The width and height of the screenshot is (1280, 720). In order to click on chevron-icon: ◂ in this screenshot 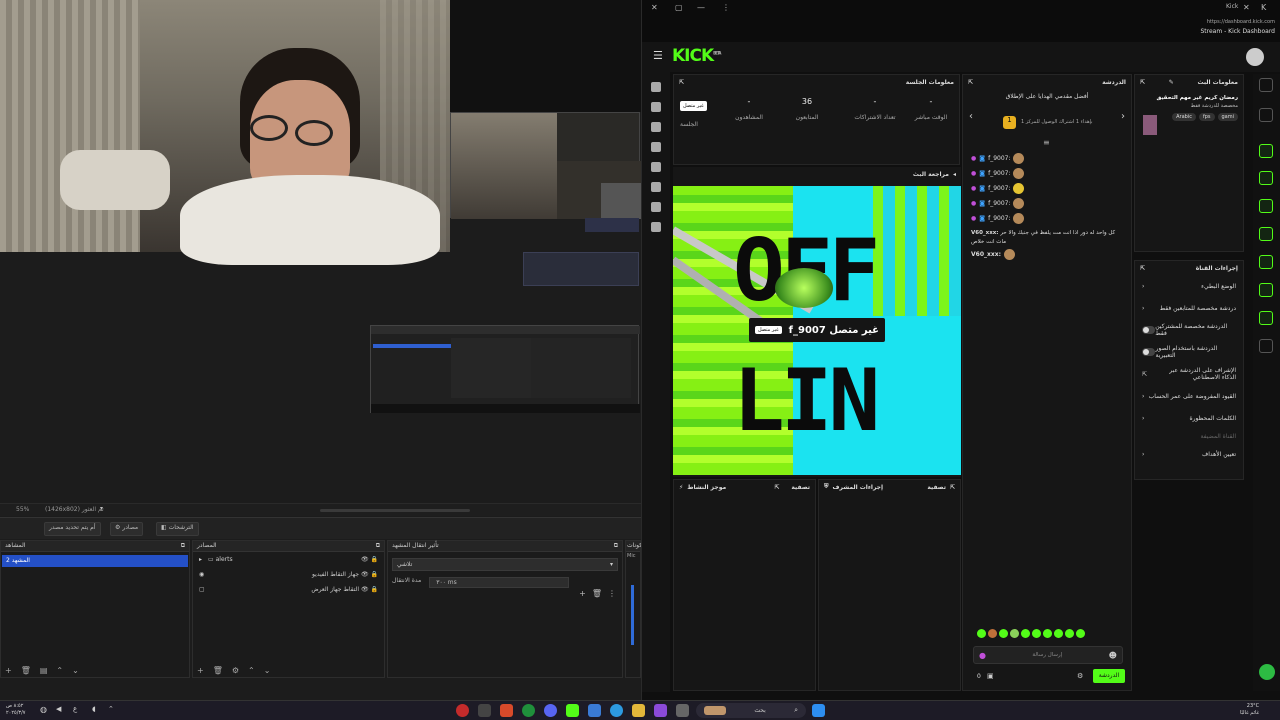, I will do `click(954, 174)`.